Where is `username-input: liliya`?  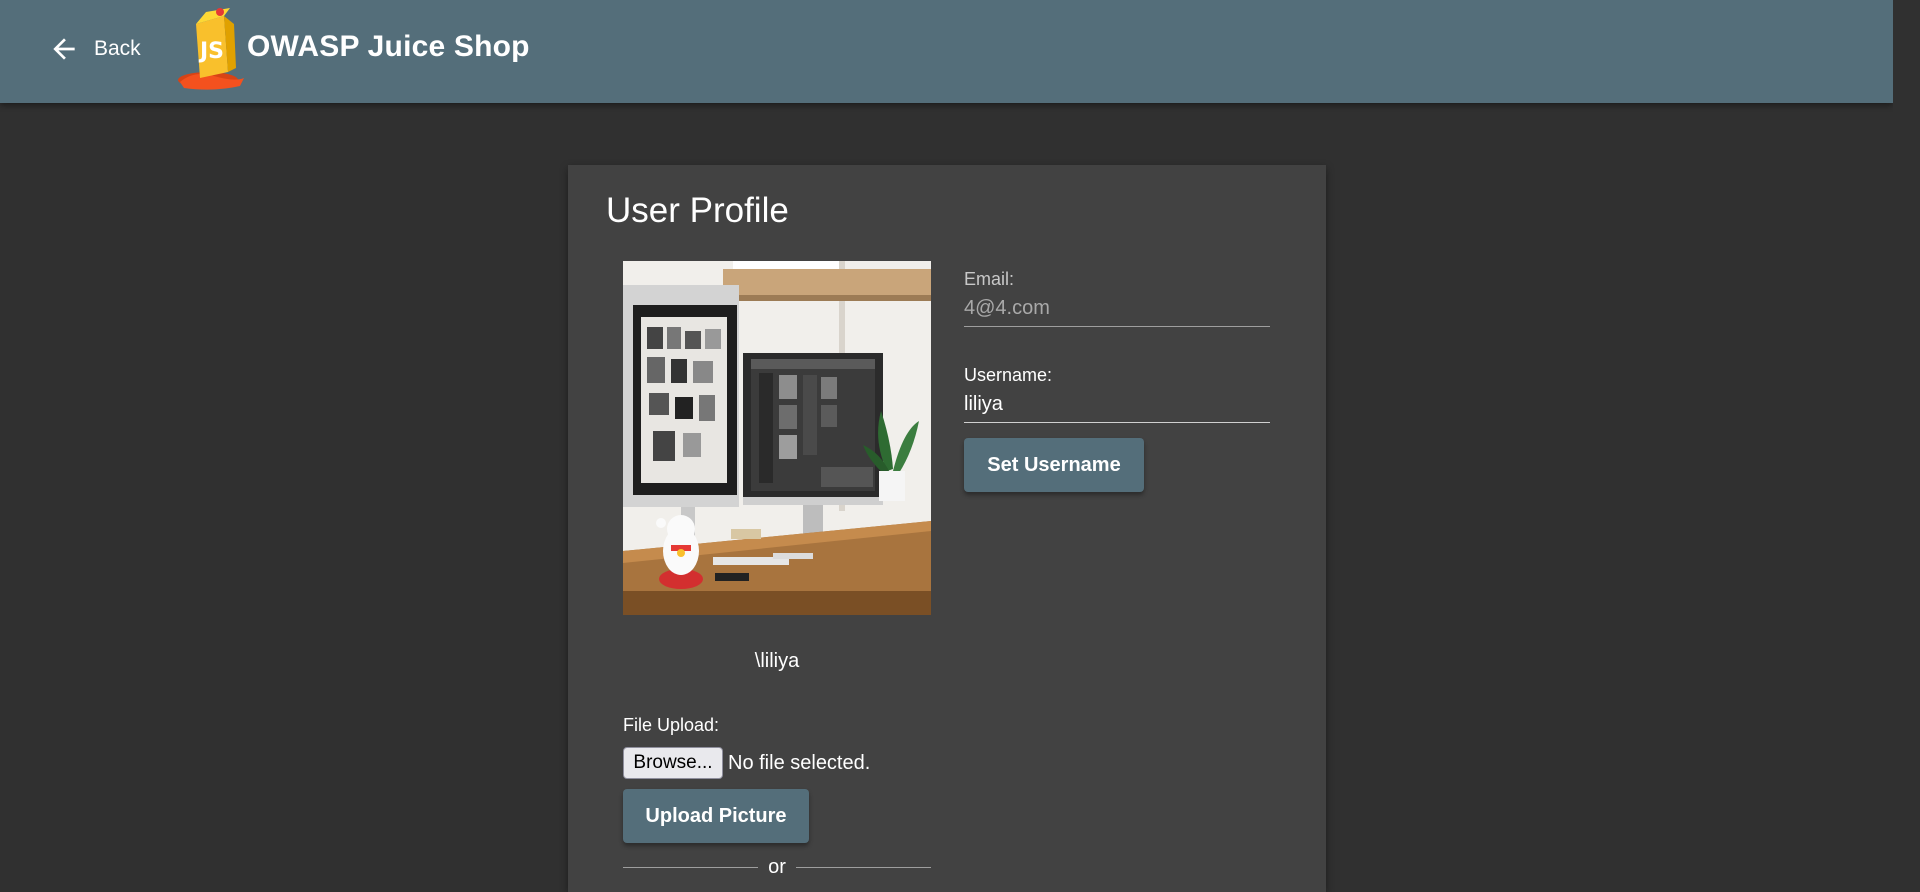
username-input: liliya is located at coordinates (1117, 408).